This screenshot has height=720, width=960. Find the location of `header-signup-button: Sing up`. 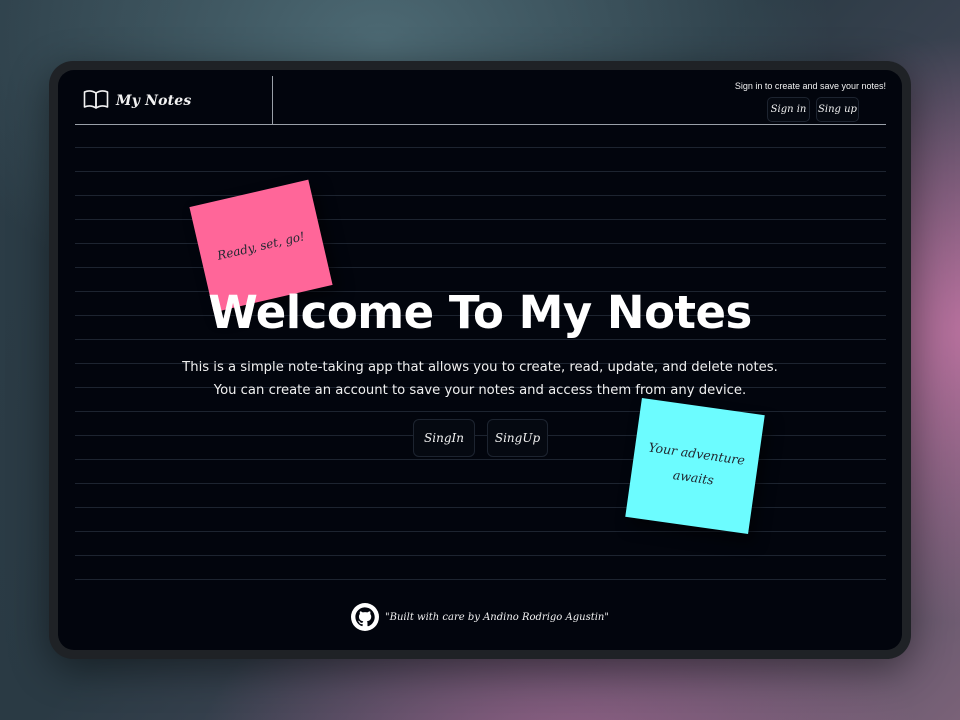

header-signup-button: Sing up is located at coordinates (837, 109).